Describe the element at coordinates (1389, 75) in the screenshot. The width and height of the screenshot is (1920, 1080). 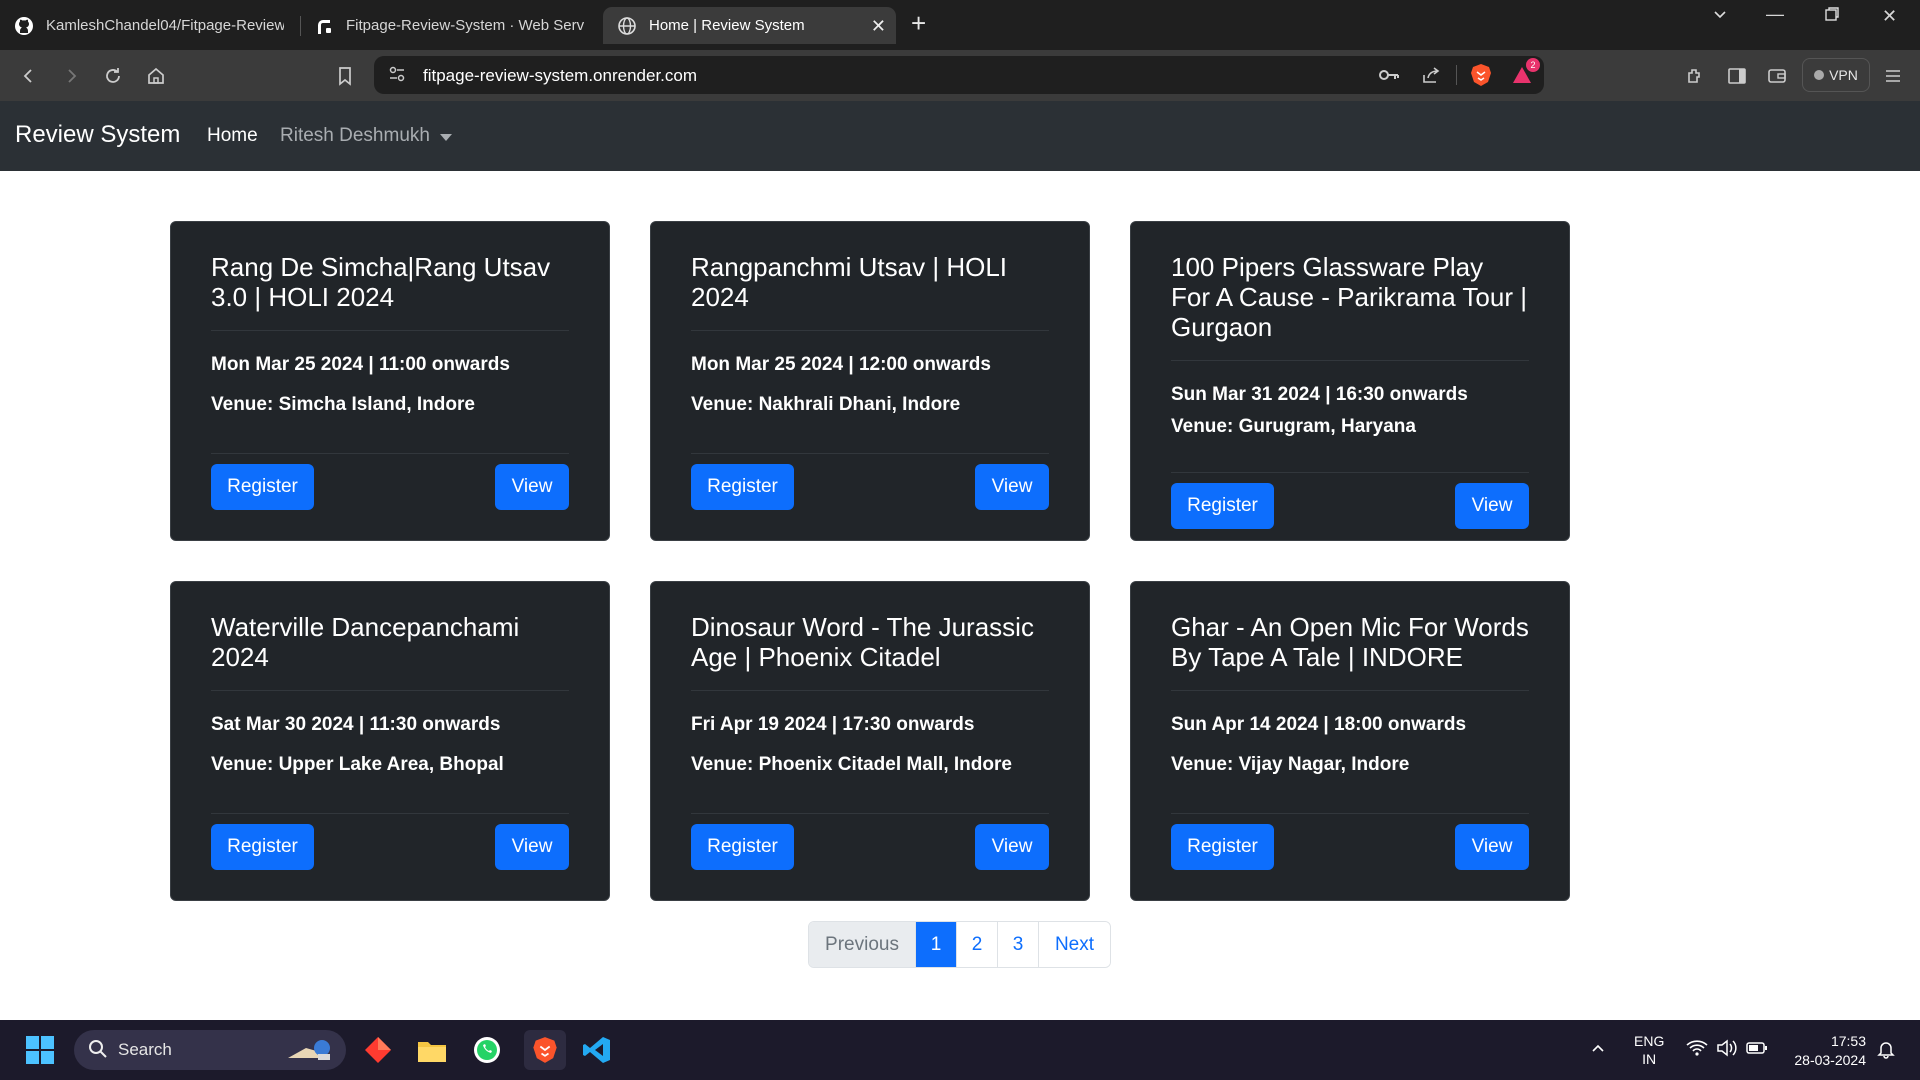
I see `key-icon` at that location.